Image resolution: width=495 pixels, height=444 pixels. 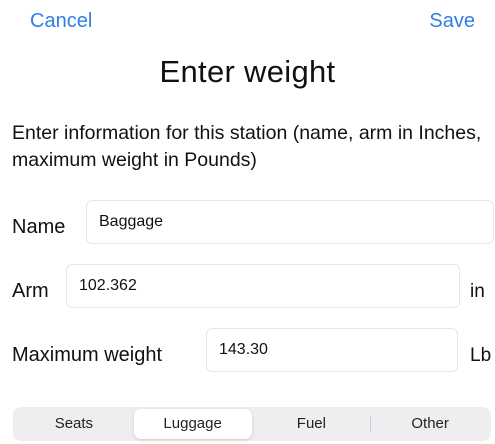 I want to click on name-label: Name, so click(x=39, y=227).